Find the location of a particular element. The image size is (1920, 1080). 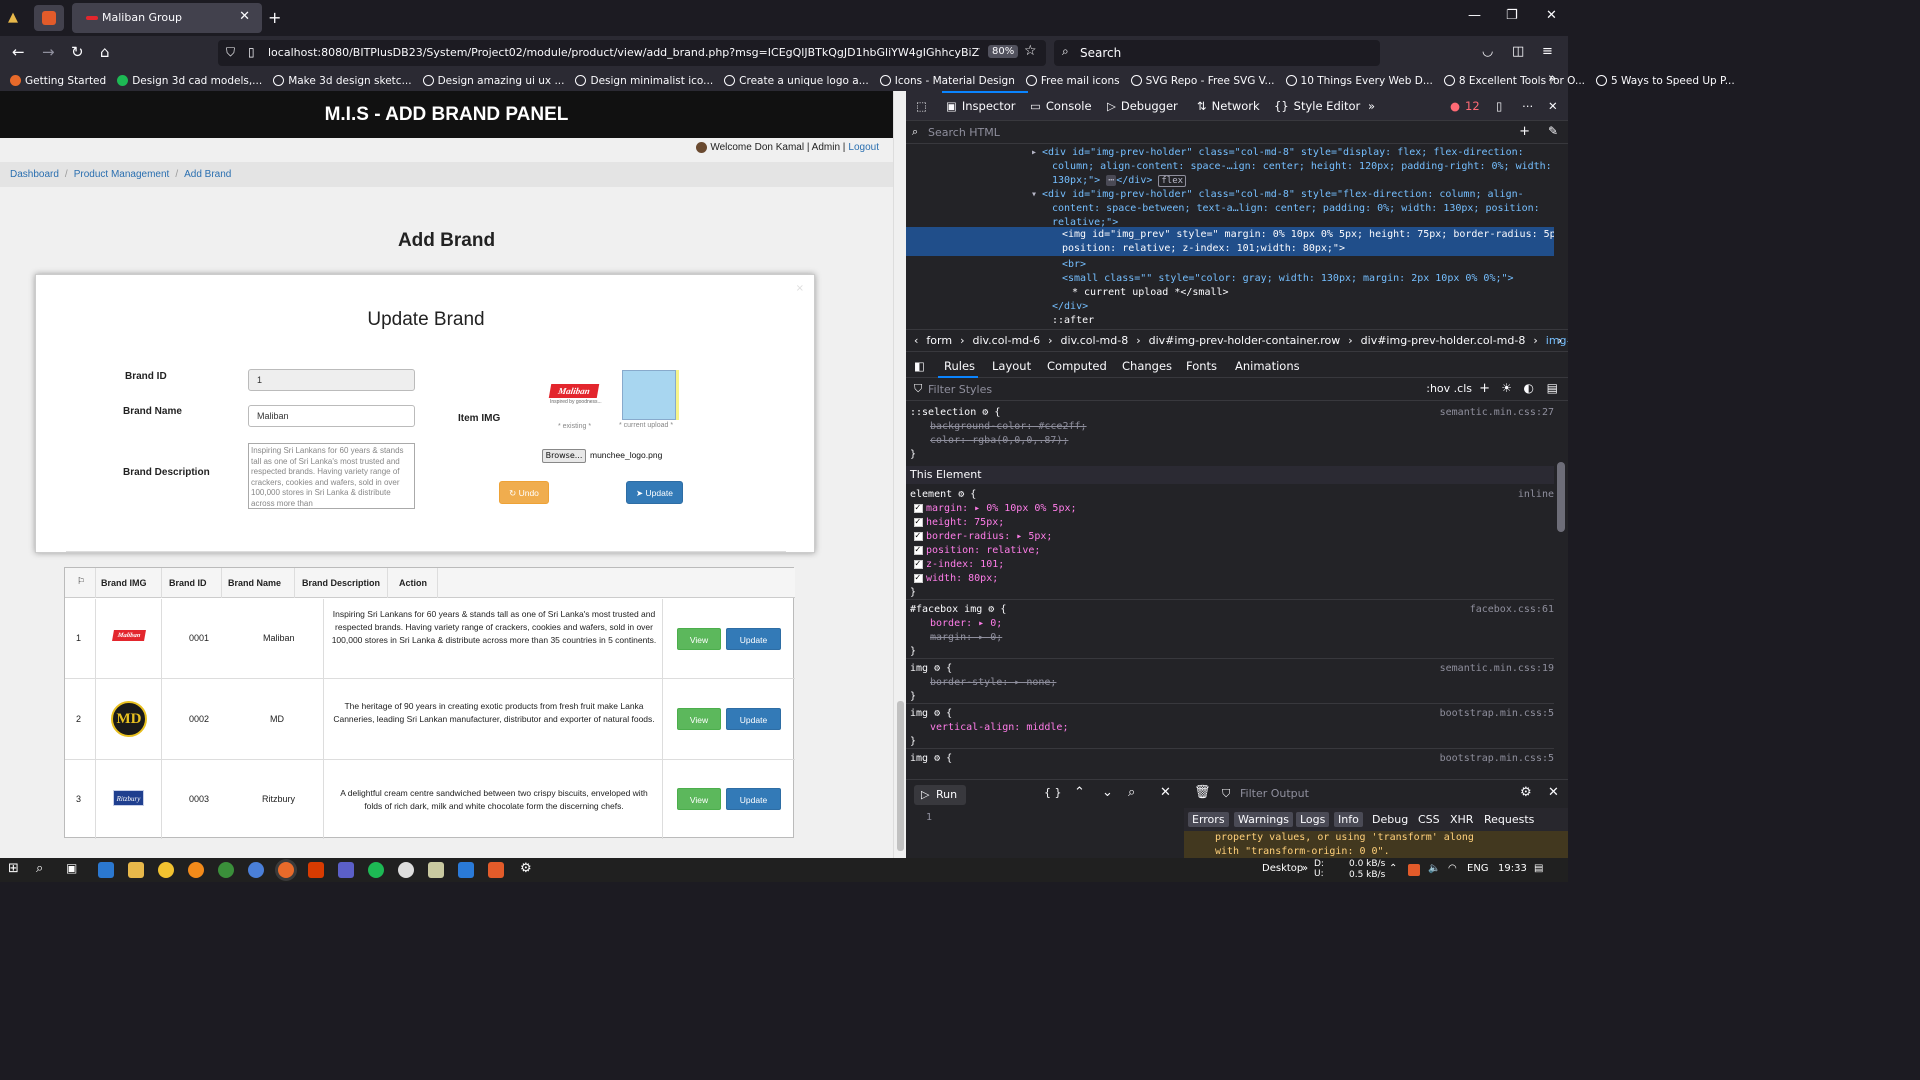

breadcrumb-product-management: Product Management is located at coordinates (122, 174).